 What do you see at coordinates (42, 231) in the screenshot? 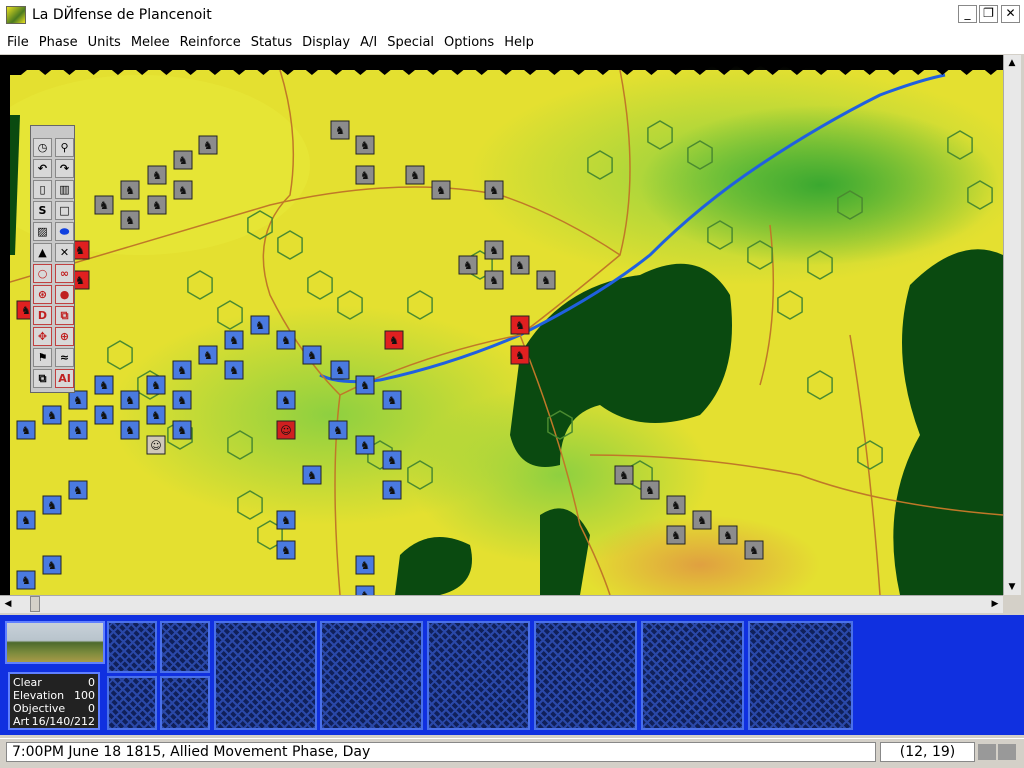
I see `map-icon: ▨` at bounding box center [42, 231].